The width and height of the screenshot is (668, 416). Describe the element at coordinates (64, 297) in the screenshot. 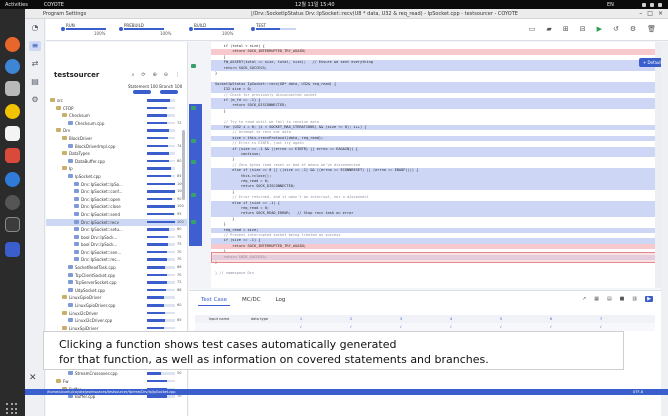

I see `folder-icon` at that location.